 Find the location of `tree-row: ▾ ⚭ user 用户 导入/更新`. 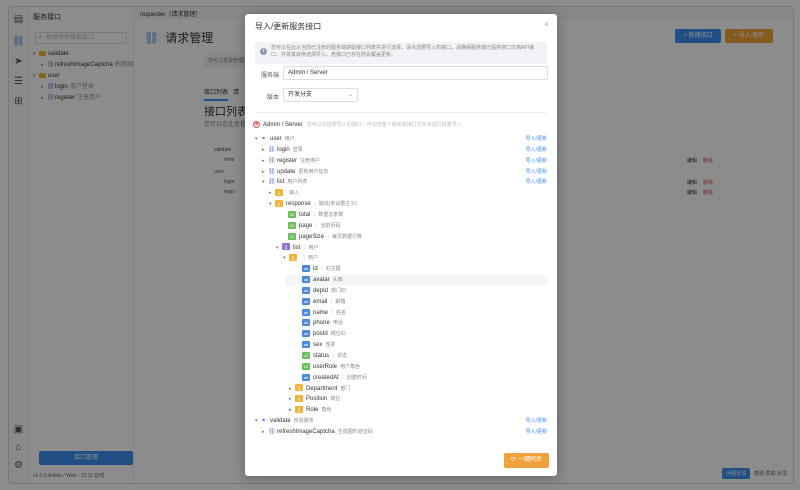

tree-row: ▾ ⚭ user 用户 导入/更新 is located at coordinates (401, 139).